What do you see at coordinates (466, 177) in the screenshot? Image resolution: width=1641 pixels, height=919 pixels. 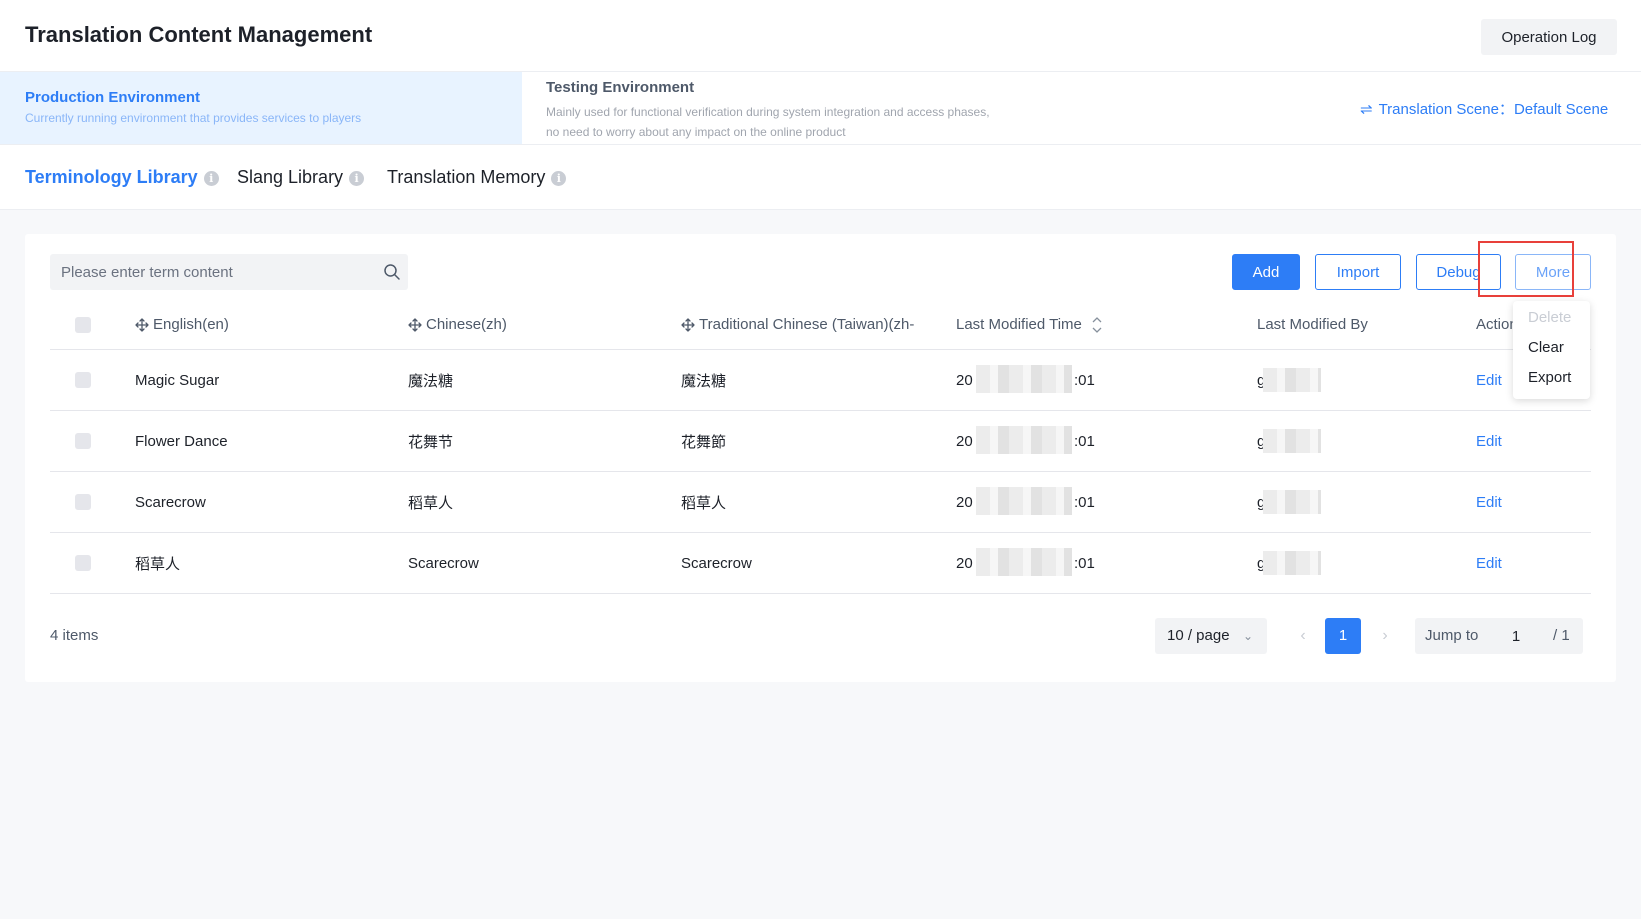 I see `tab-label: Translation Memory` at bounding box center [466, 177].